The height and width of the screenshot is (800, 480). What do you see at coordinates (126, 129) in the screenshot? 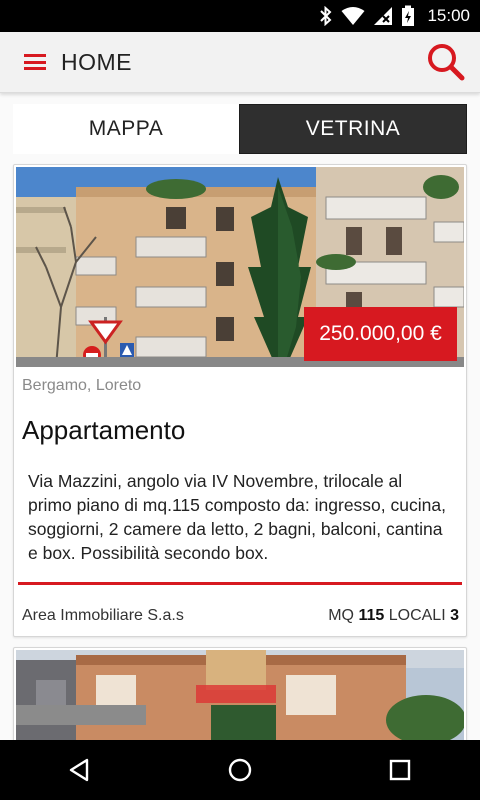
I see `tab-mappa: MAPPA` at bounding box center [126, 129].